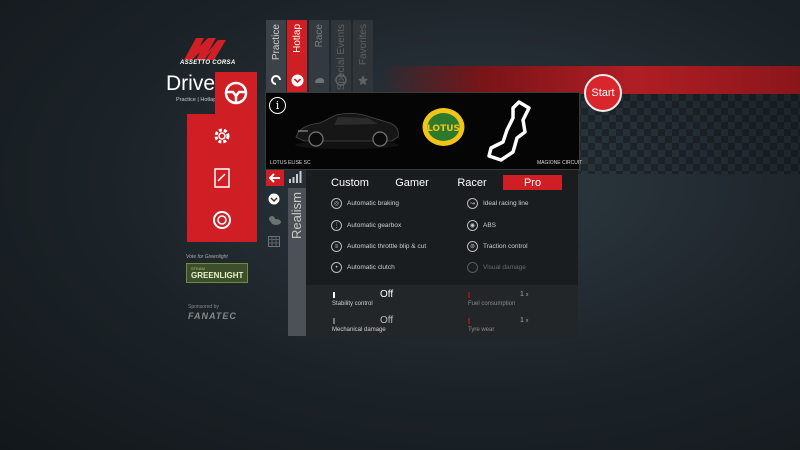  What do you see at coordinates (290, 163) in the screenshot?
I see `car-name: LOTUS ELISE SC` at bounding box center [290, 163].